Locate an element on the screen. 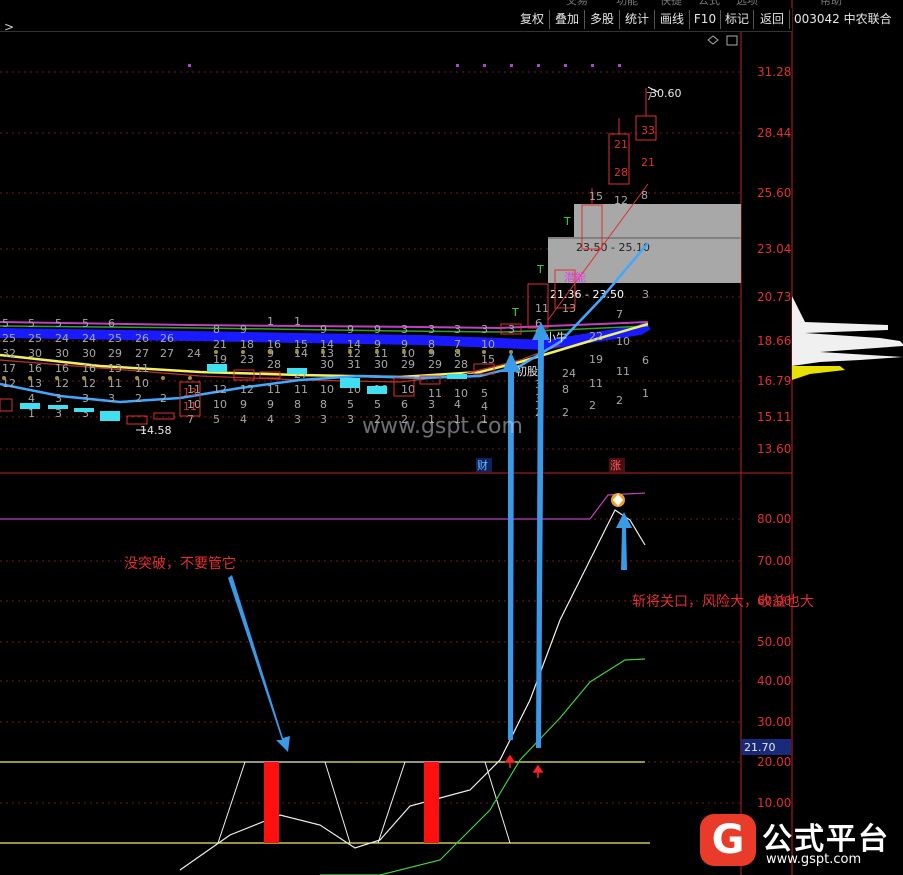 This screenshot has width=903, height=875. price-tick: 15.11 is located at coordinates (774, 417).